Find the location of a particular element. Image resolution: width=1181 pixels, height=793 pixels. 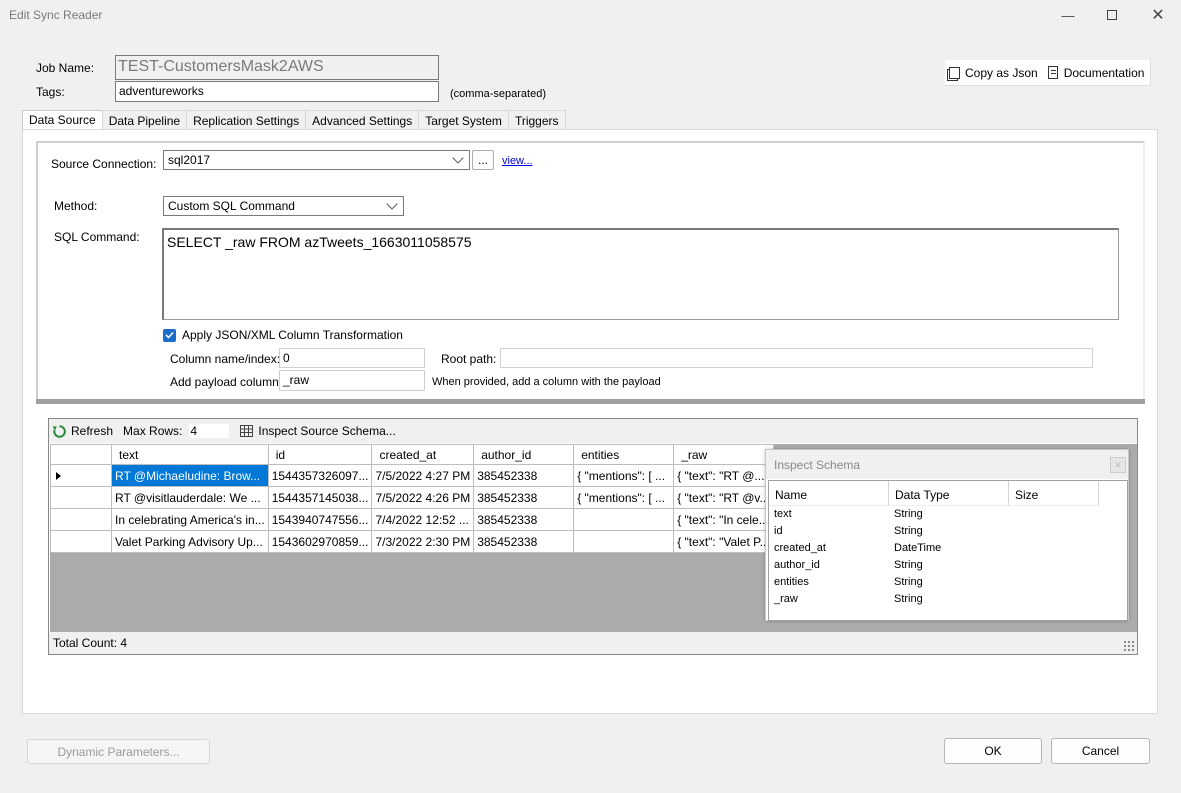

root-path-field is located at coordinates (796, 358).